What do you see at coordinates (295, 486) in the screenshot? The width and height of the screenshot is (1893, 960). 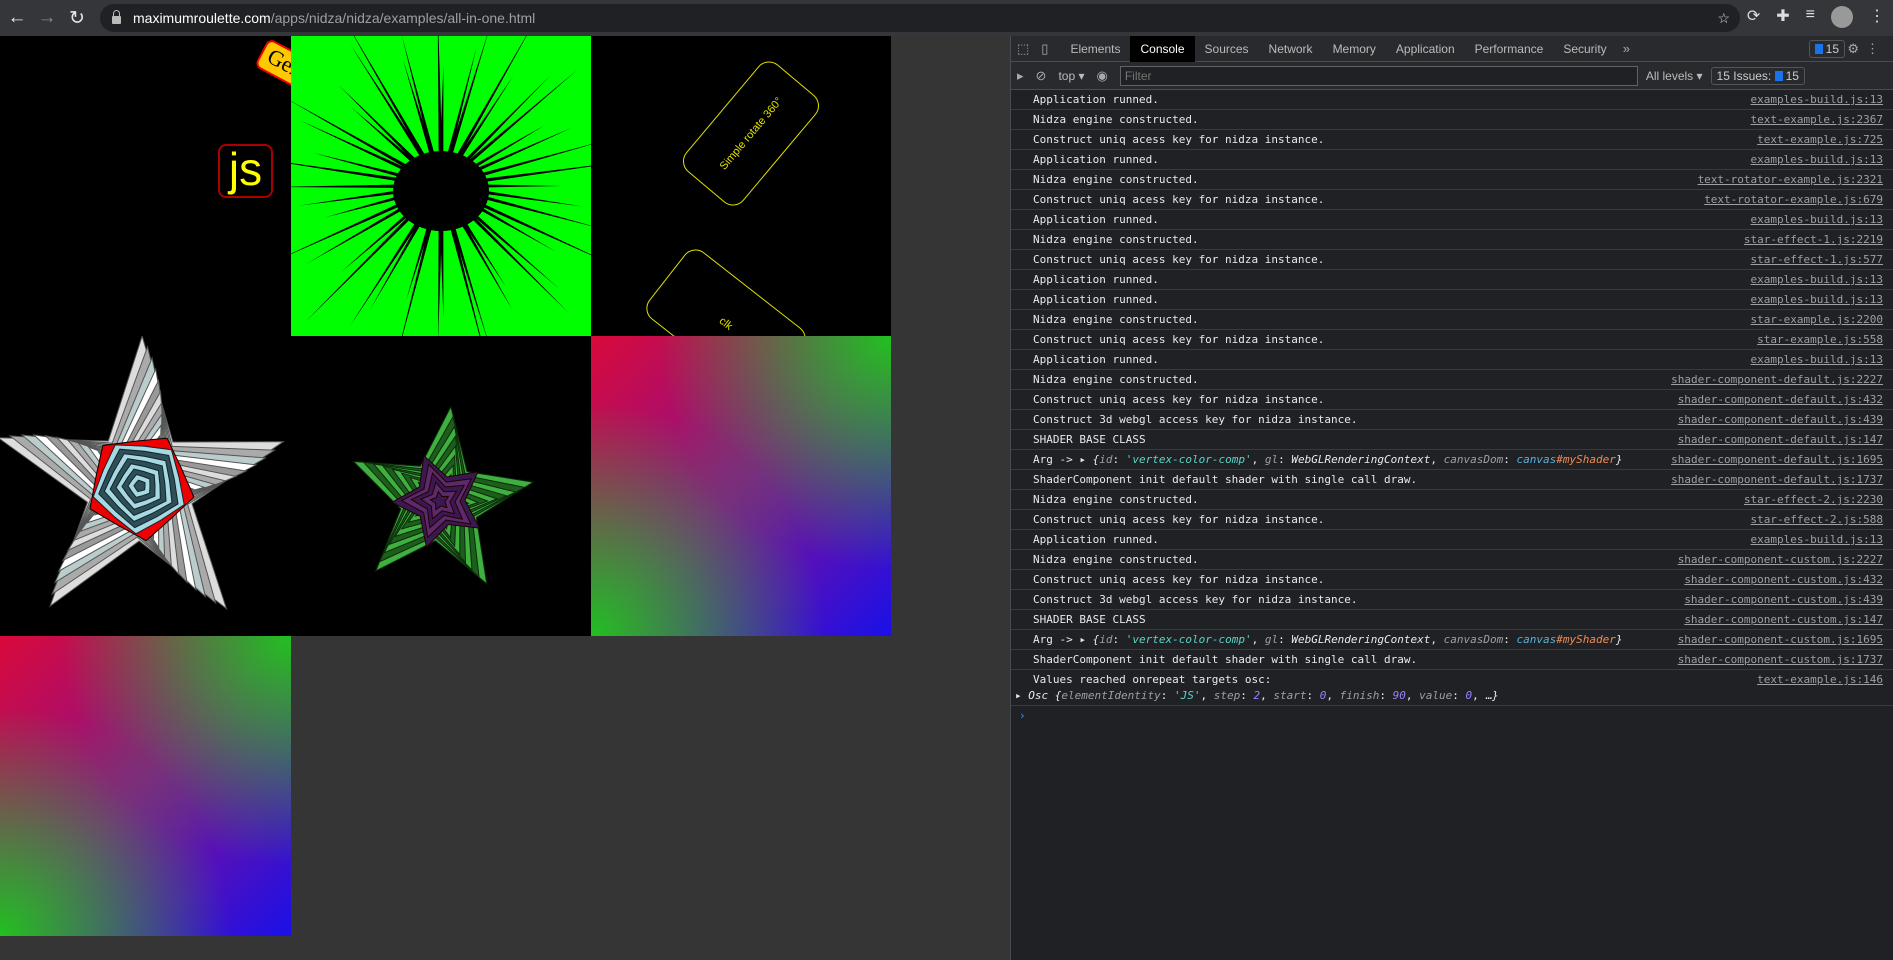 I see `star-example-canvas` at bounding box center [295, 486].